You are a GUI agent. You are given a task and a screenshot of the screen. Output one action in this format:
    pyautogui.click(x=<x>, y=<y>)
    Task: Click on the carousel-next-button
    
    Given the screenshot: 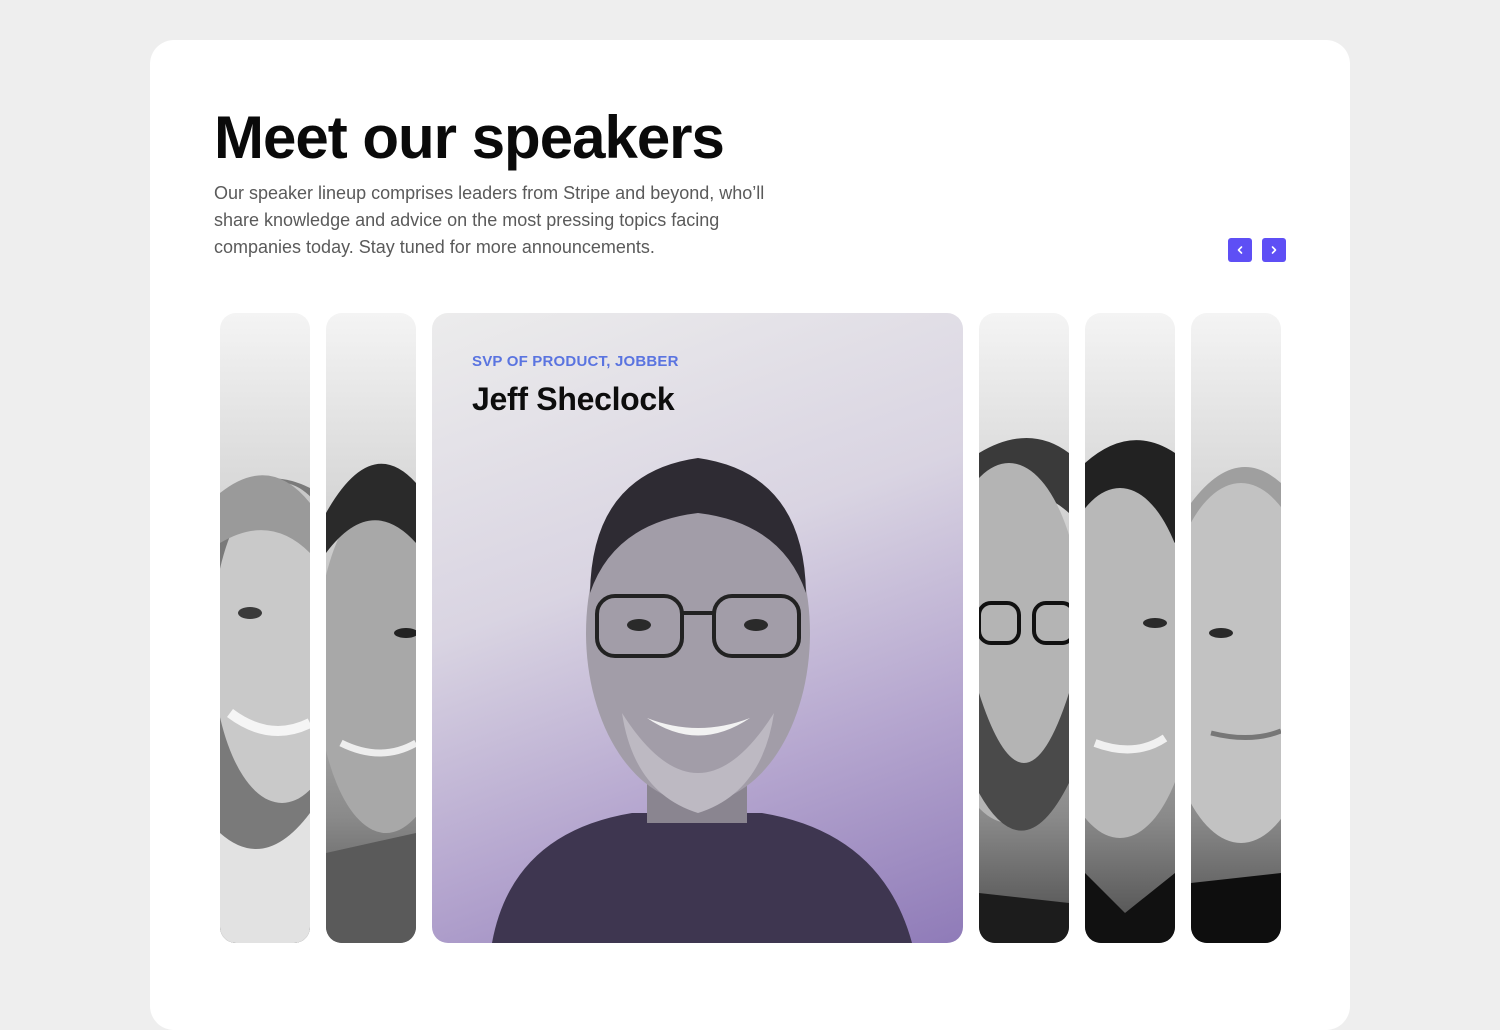 What is the action you would take?
    pyautogui.click(x=1274, y=250)
    